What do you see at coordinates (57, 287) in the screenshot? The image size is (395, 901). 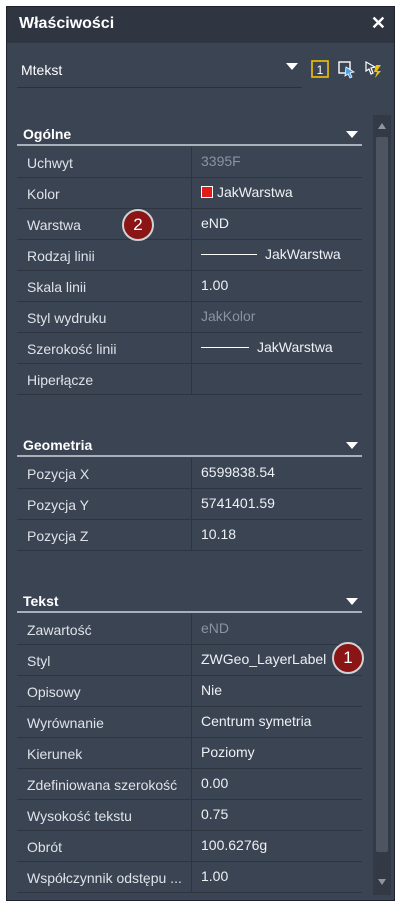 I see `property-name: Skala linii` at bounding box center [57, 287].